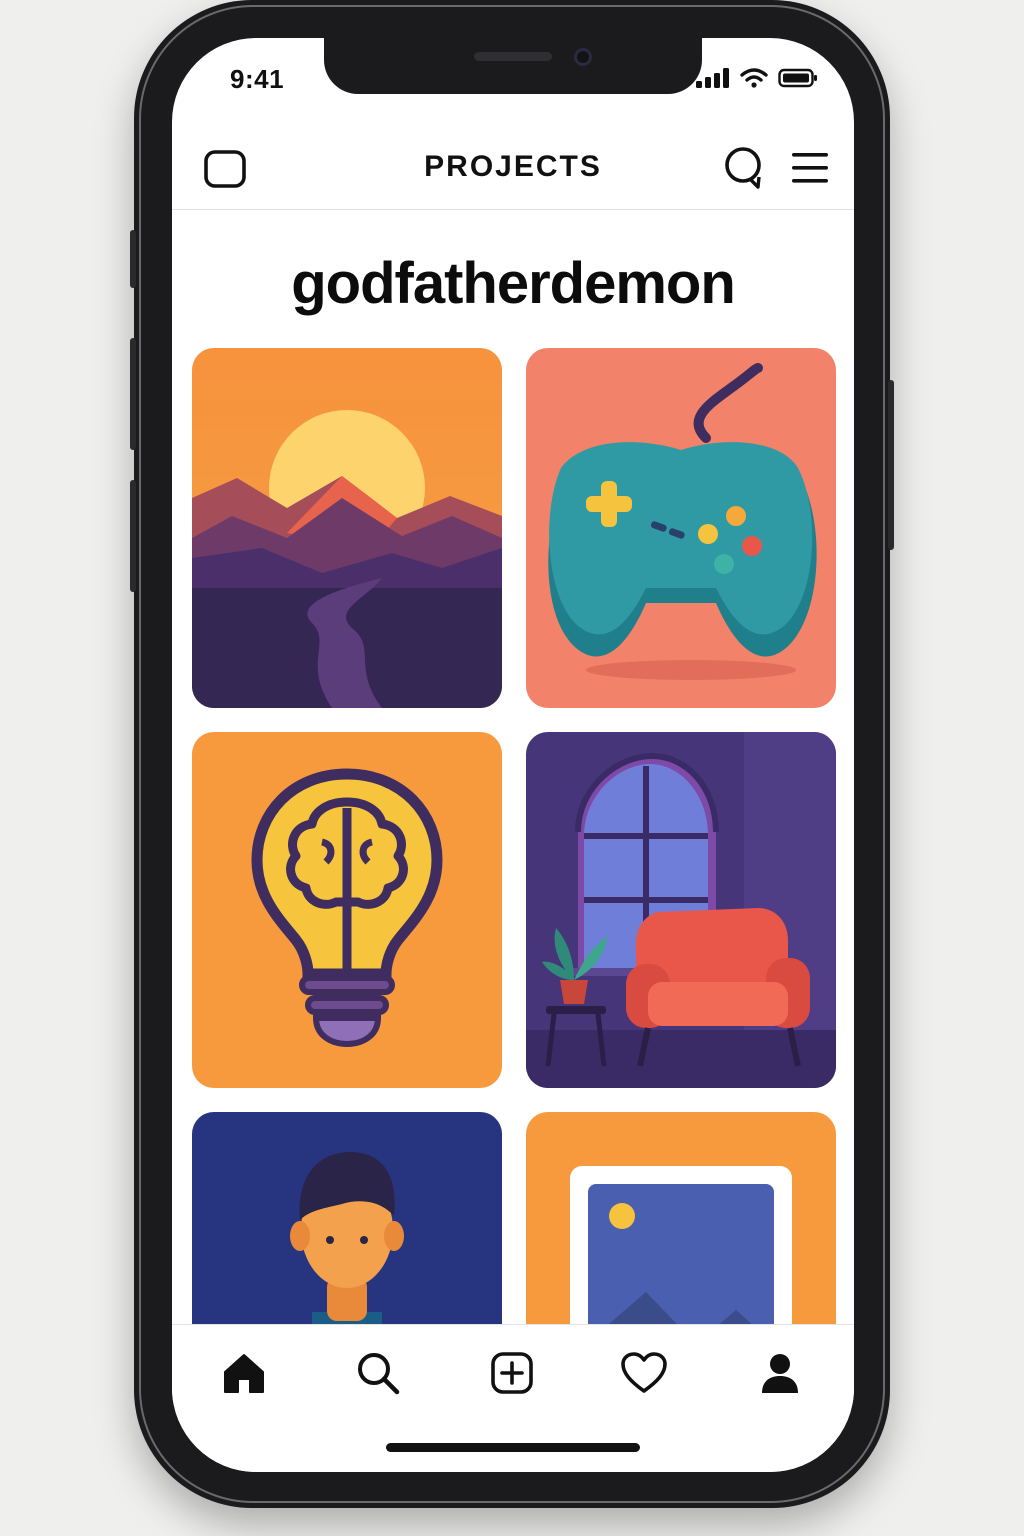 The width and height of the screenshot is (1024, 1536). Describe the element at coordinates (780, 1373) in the screenshot. I see `profile-icon` at that location.